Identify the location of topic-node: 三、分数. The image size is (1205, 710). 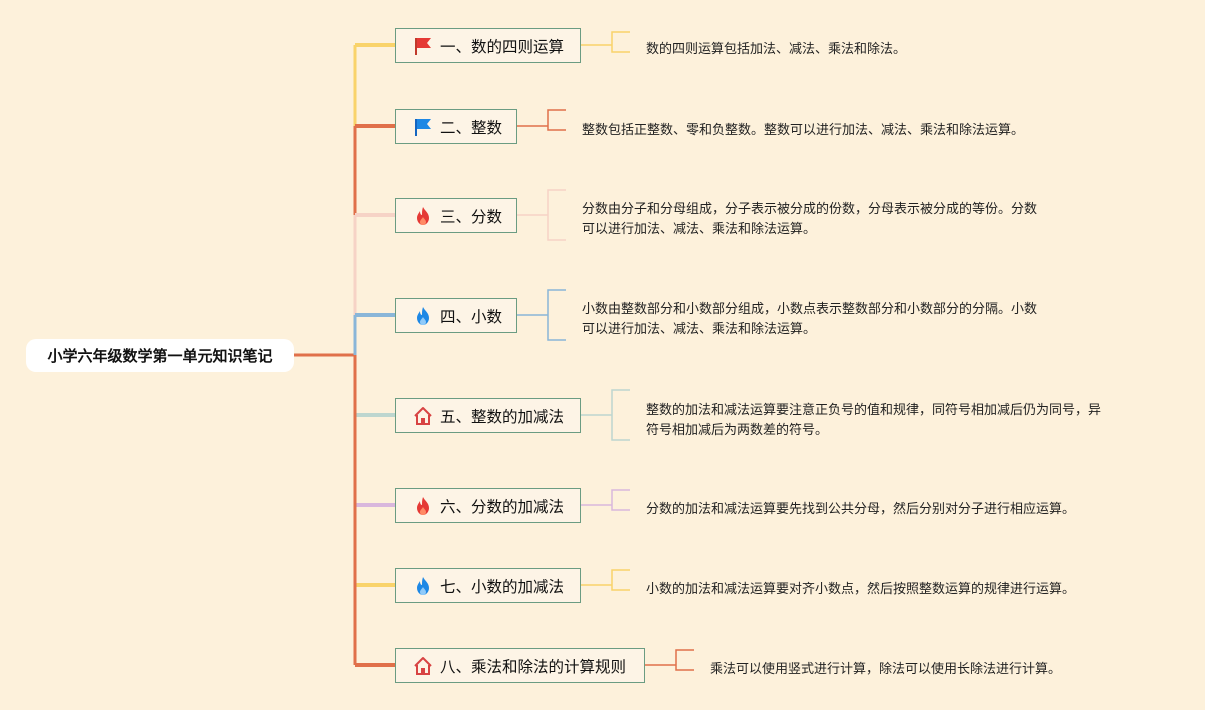
(456, 215).